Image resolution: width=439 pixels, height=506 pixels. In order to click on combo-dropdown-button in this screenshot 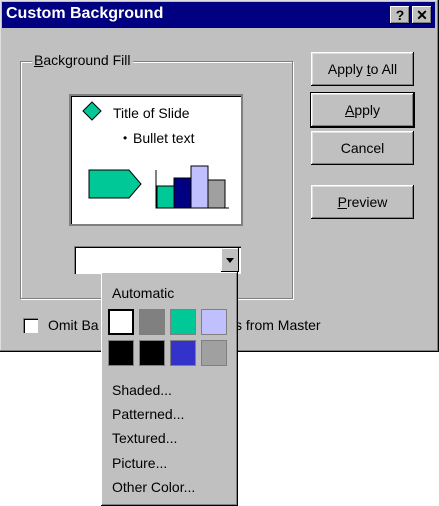, I will do `click(230, 260)`.